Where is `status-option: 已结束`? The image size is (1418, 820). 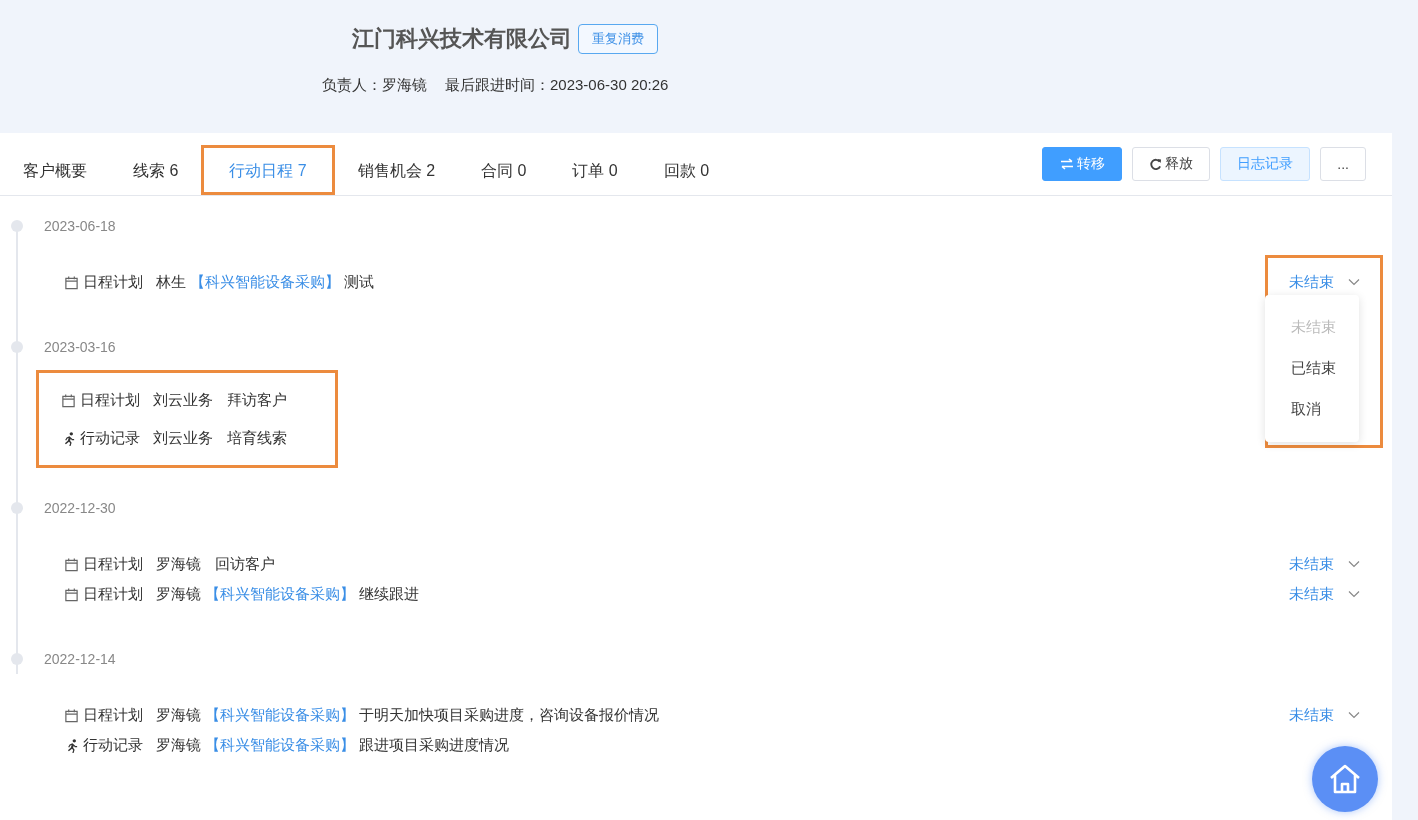
status-option: 已结束 is located at coordinates (1312, 368).